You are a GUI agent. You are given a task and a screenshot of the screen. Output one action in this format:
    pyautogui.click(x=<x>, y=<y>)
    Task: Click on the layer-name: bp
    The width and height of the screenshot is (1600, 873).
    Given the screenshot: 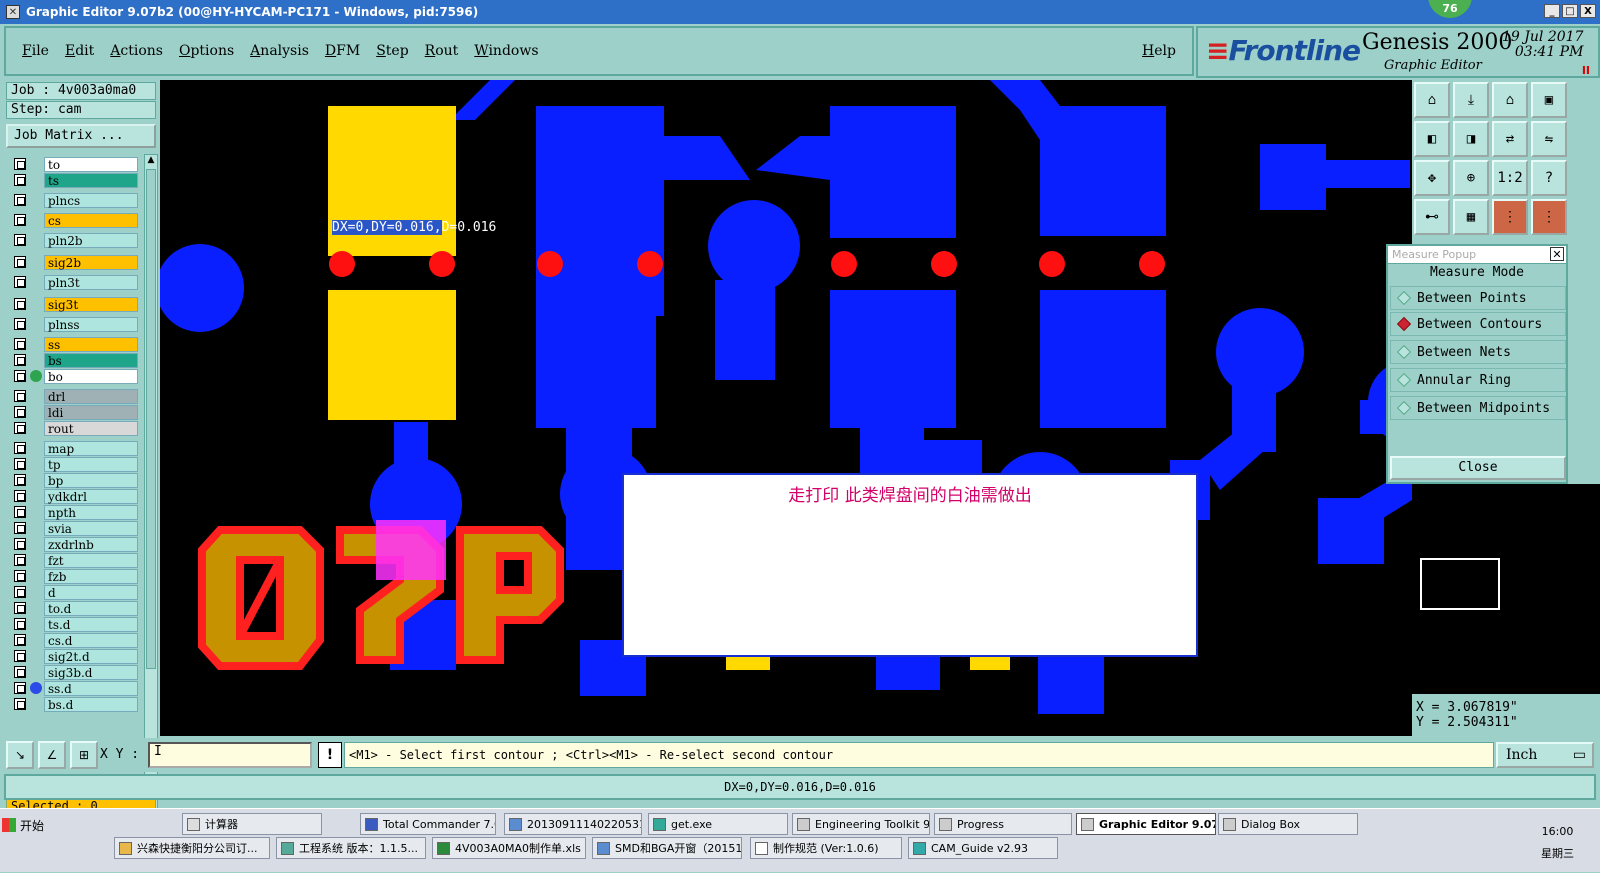 What is the action you would take?
    pyautogui.click(x=91, y=480)
    